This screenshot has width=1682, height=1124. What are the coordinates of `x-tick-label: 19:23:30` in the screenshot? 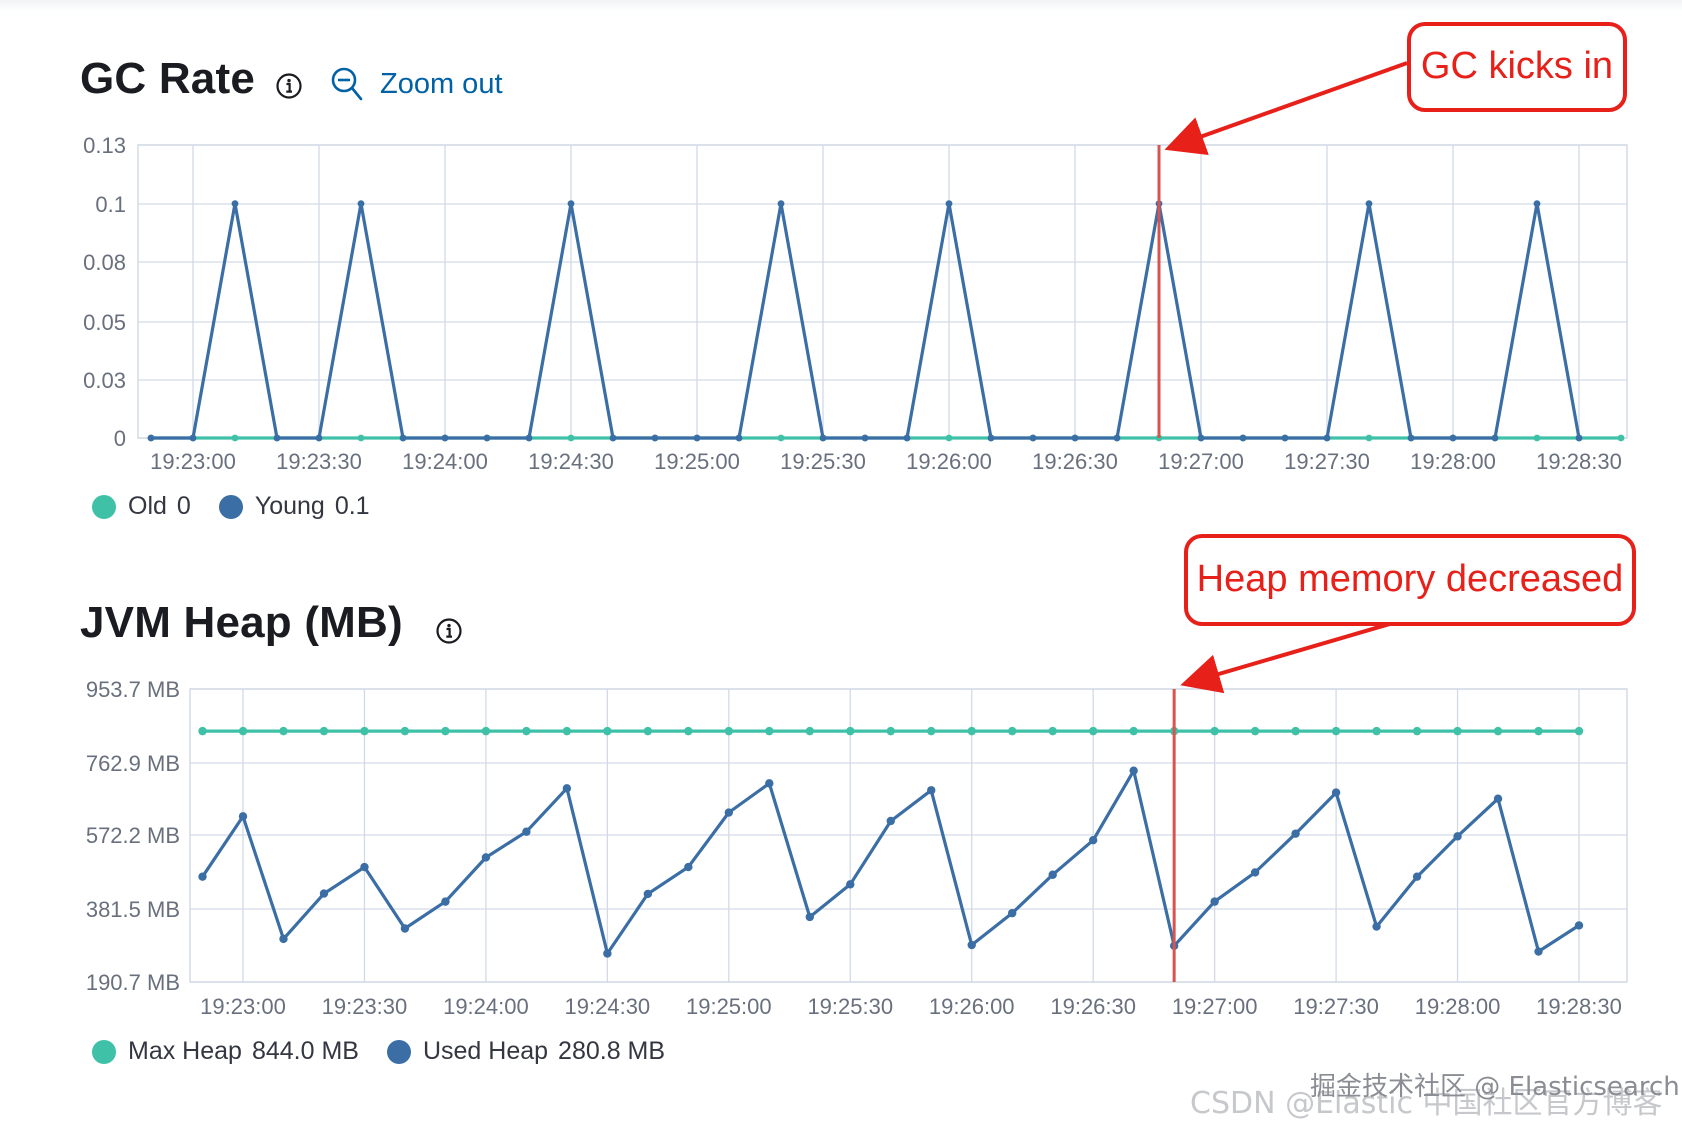 It's located at (319, 461).